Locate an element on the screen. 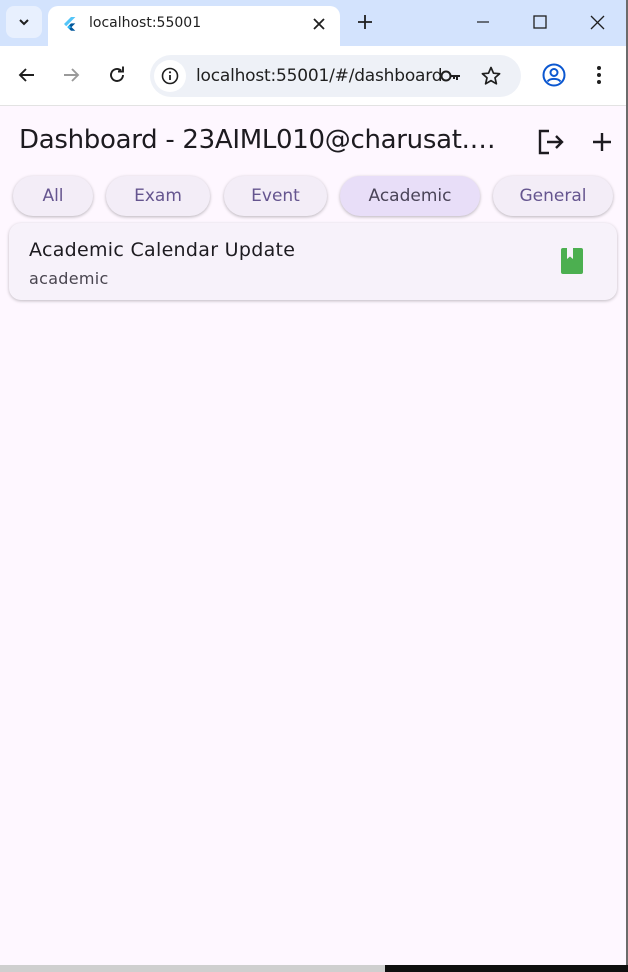  new-tab-button is located at coordinates (365, 22).